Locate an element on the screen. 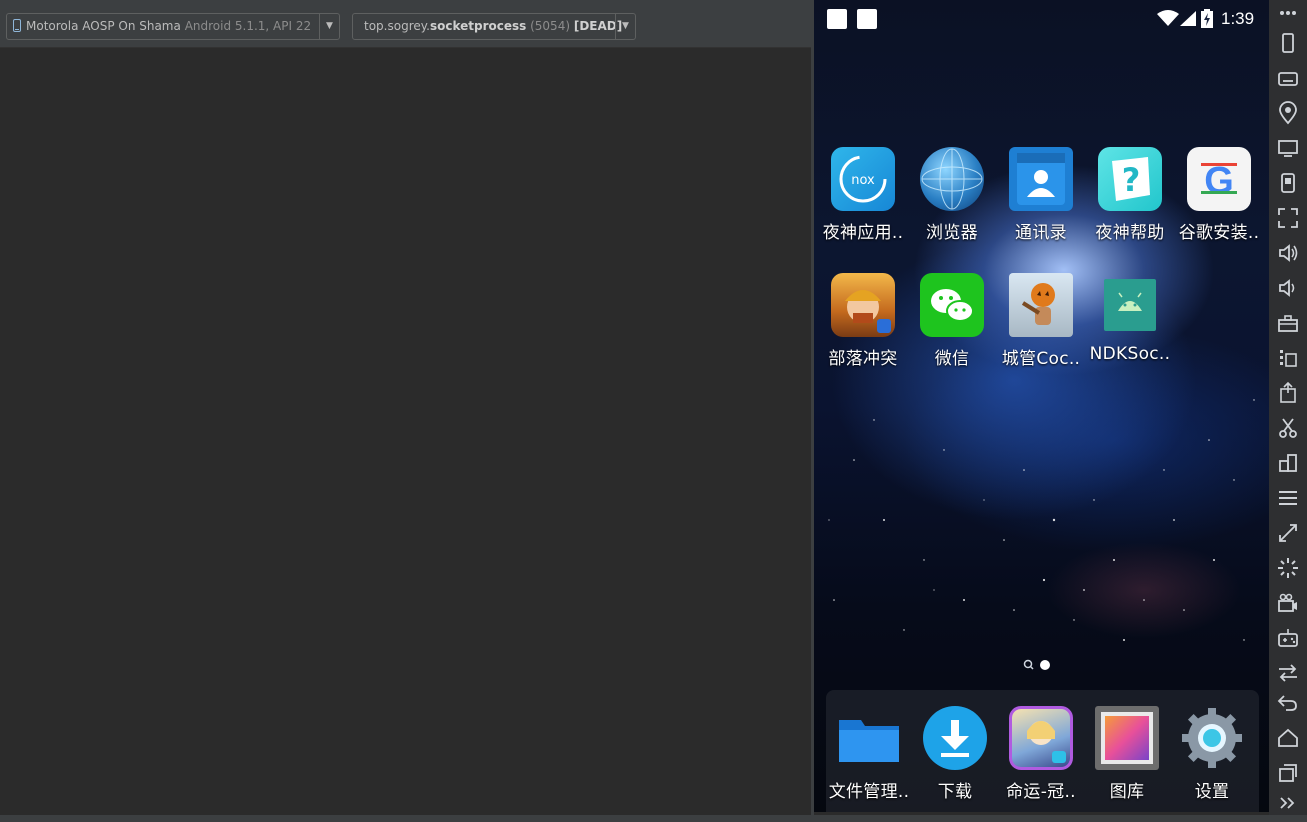  process-pid: (5054) is located at coordinates (550, 26).